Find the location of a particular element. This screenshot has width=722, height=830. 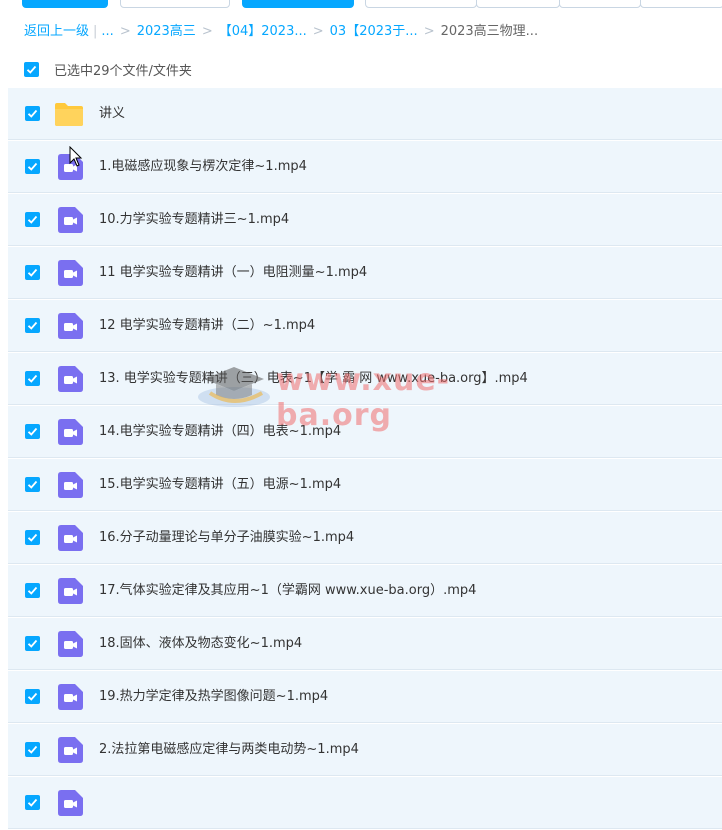

file-row is located at coordinates (365, 803).